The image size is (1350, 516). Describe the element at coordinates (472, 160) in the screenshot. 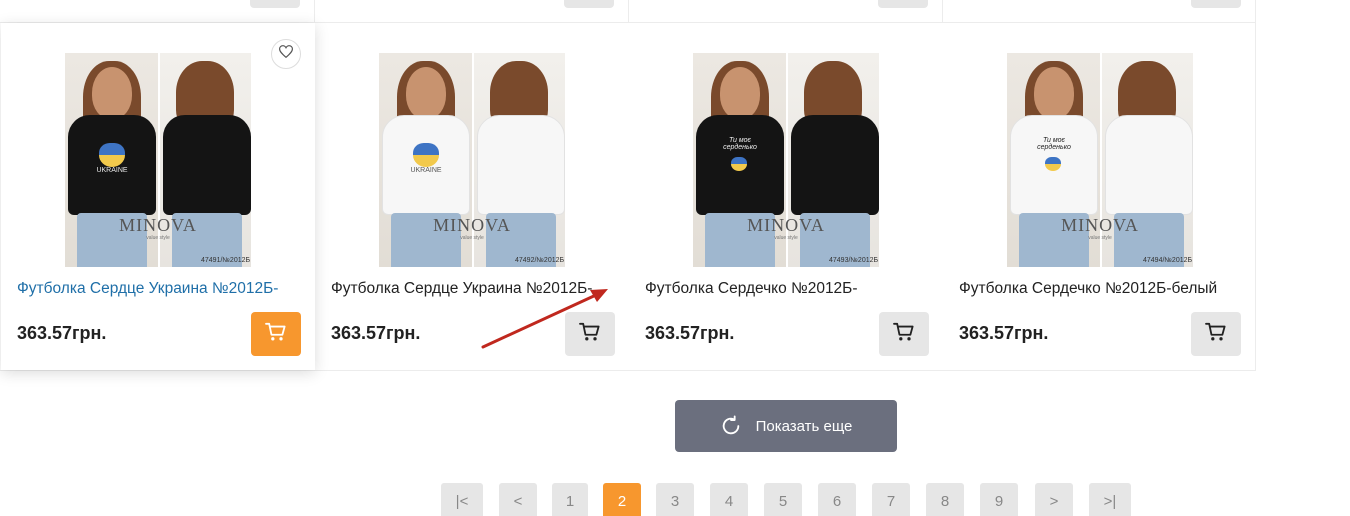

I see `product-image: UKRAINE MINOVA value style 47492/№2012Б` at that location.